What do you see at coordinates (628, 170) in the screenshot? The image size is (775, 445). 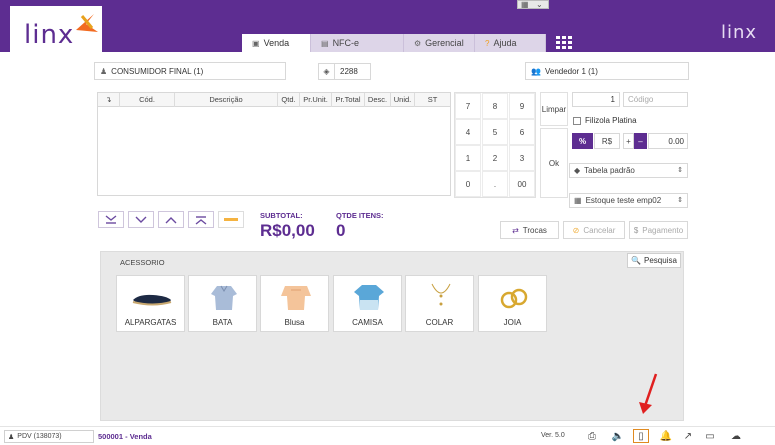 I see `price-table-select: ◆ Tabela padrão ⇕` at bounding box center [628, 170].